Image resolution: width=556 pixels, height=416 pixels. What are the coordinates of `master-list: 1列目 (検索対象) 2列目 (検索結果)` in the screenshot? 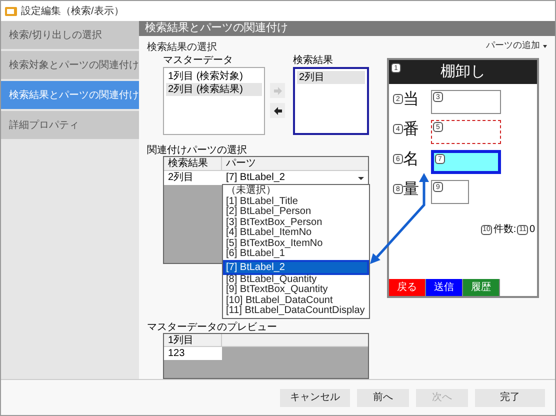 It's located at (214, 101).